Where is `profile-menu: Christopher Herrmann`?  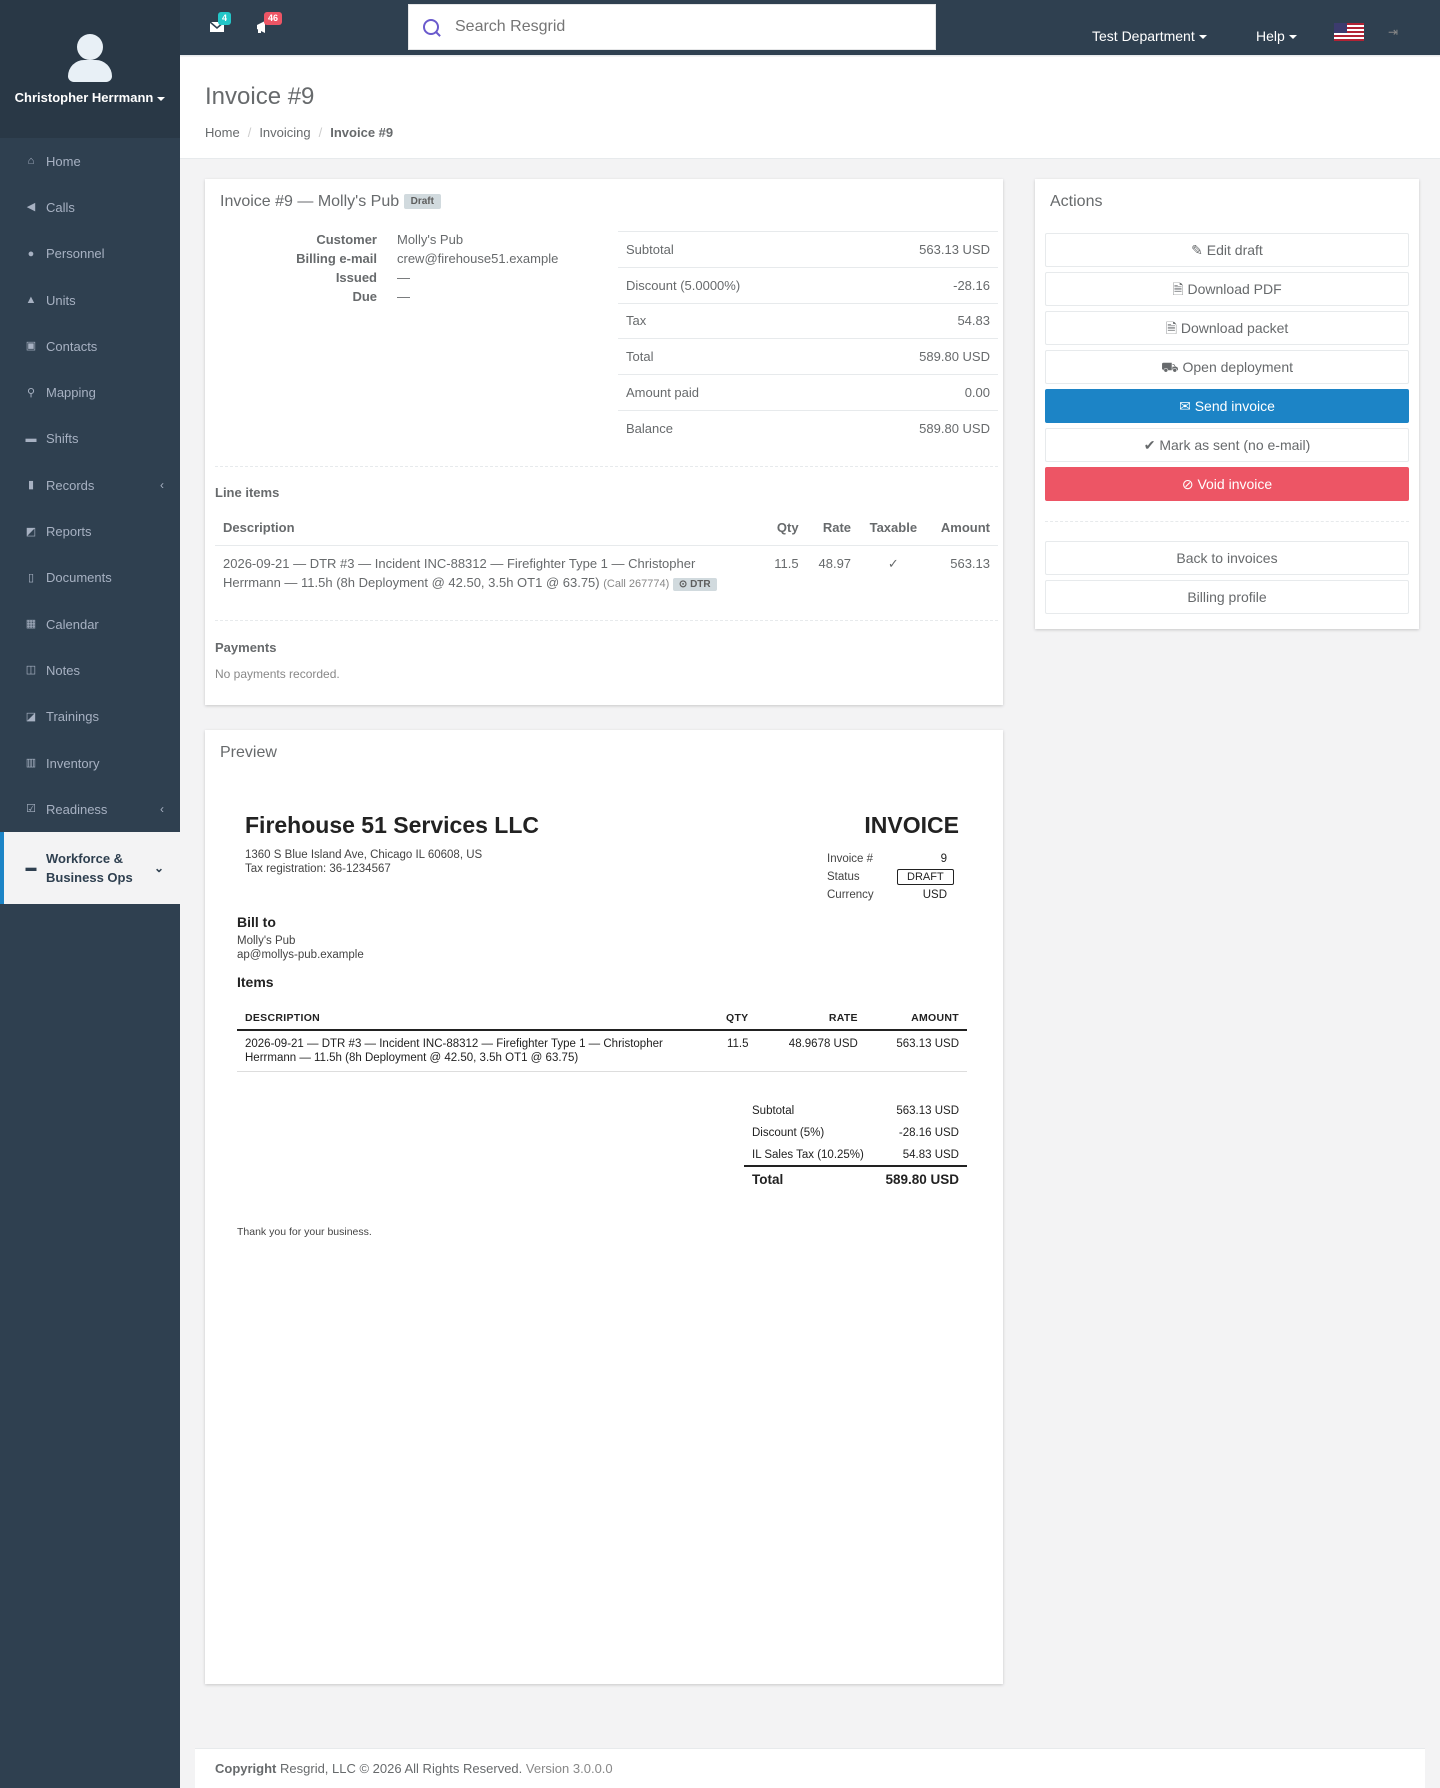
profile-menu: Christopher Herrmann is located at coordinates (90, 97).